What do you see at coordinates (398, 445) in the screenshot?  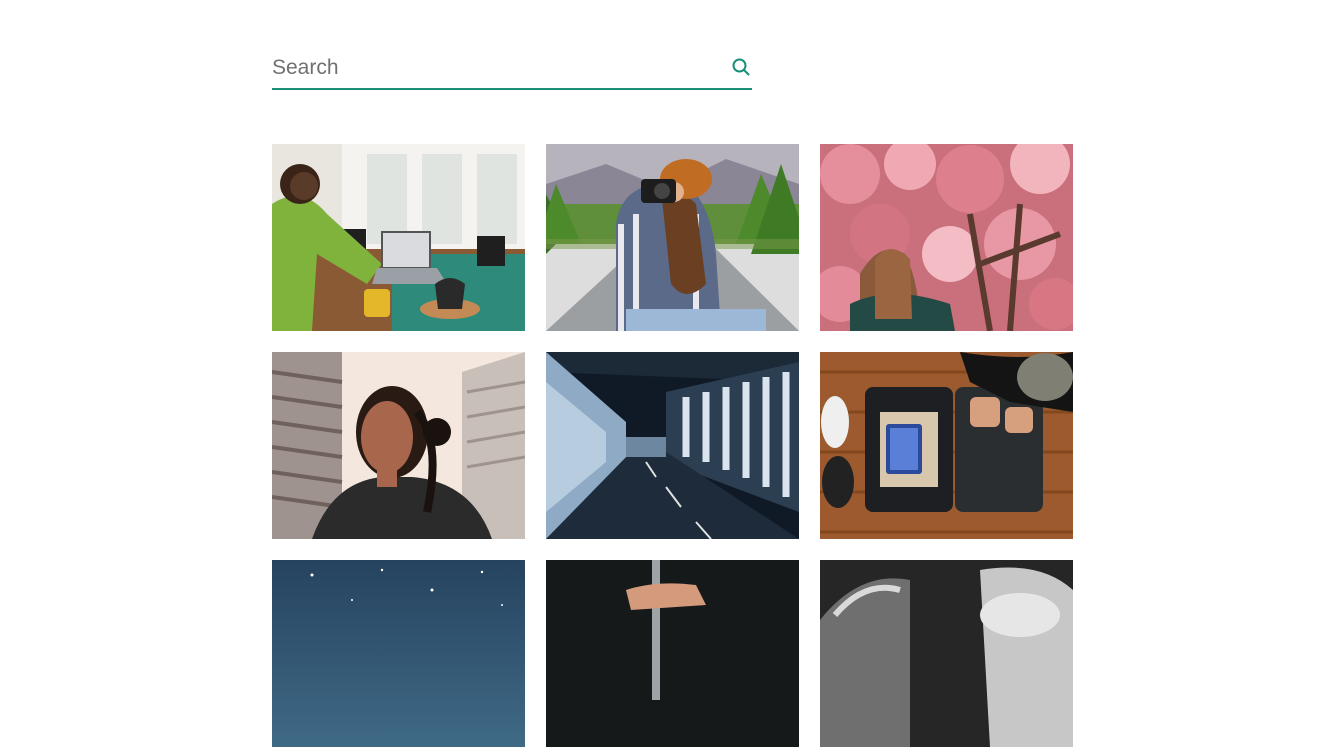 I see `gallery-image-woman-portrait-city` at bounding box center [398, 445].